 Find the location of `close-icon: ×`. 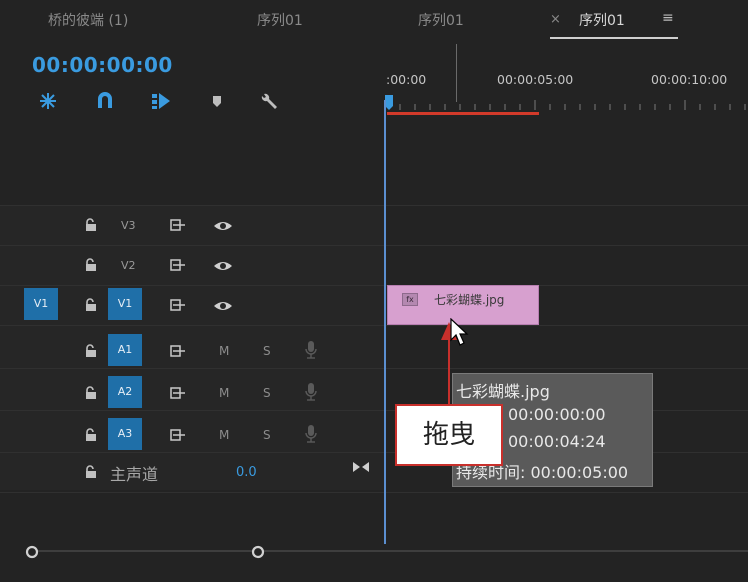

close-icon: × is located at coordinates (555, 19).